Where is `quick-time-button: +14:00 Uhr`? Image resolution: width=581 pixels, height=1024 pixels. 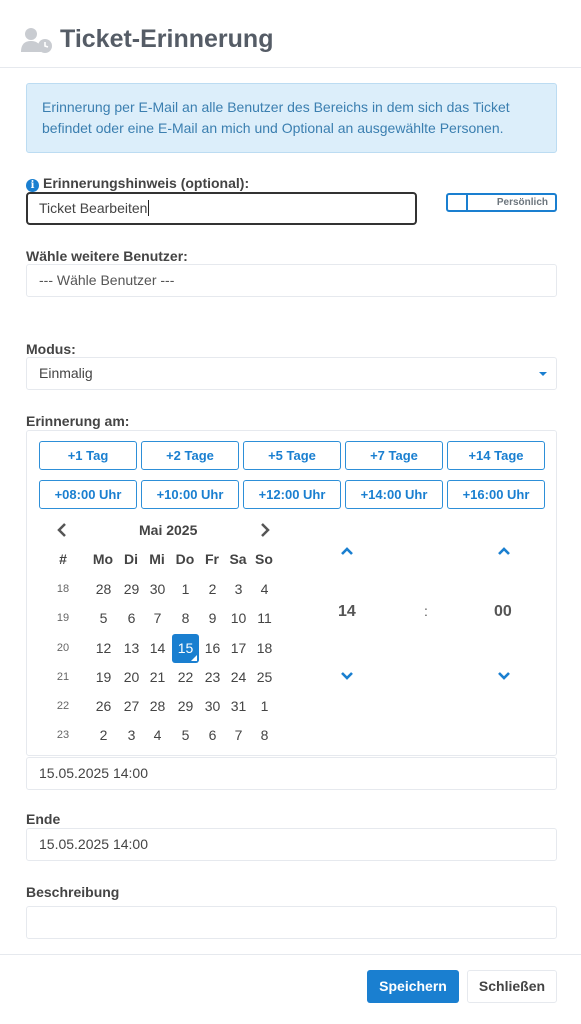
quick-time-button: +14:00 Uhr is located at coordinates (394, 494).